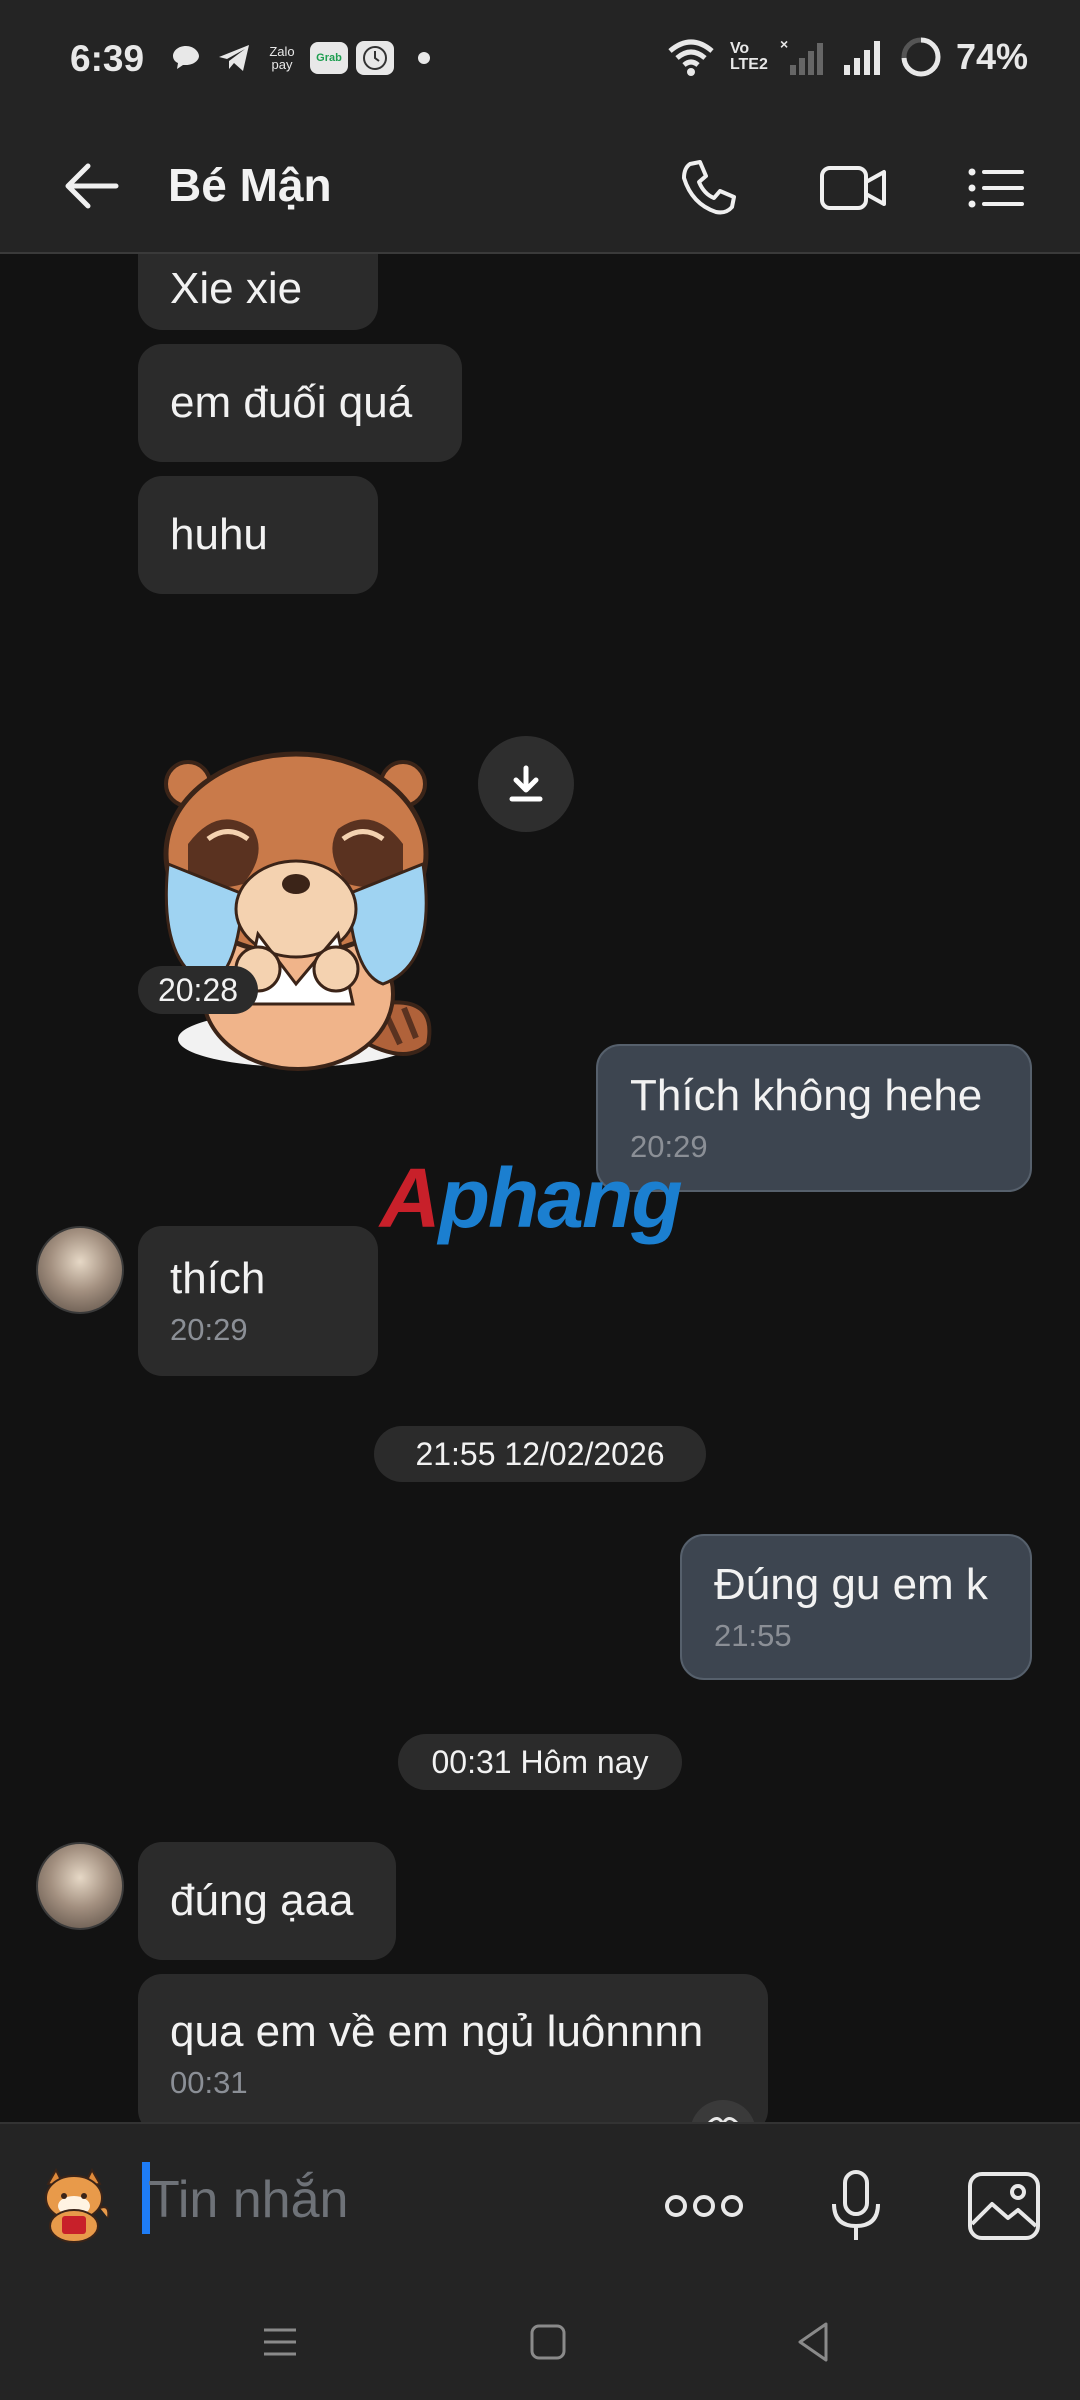 The width and height of the screenshot is (1080, 2400). Describe the element at coordinates (198, 990) in the screenshot. I see `message-timestamp: 20:28` at that location.